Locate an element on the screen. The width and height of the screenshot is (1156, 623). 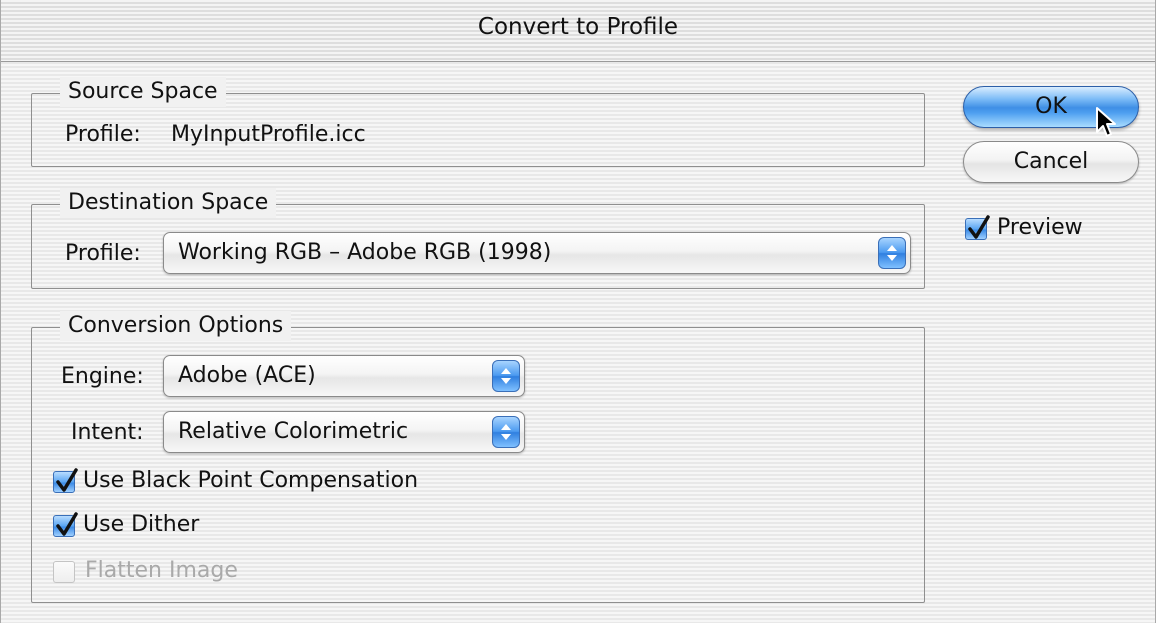
preview-checkbox is located at coordinates (977, 227).